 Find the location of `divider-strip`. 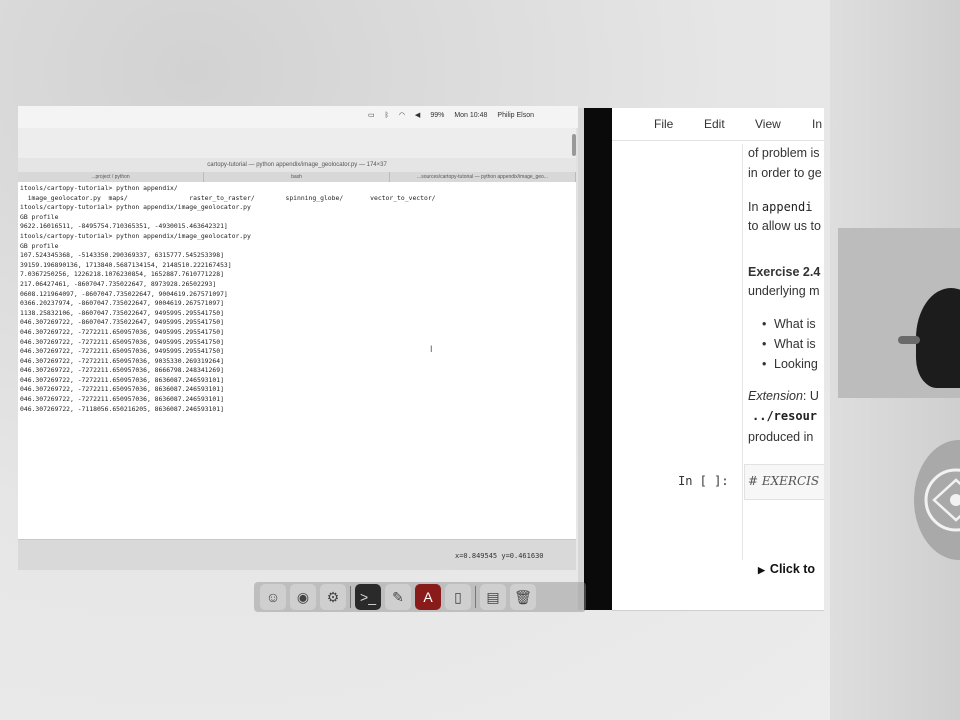

divider-strip is located at coordinates (581, 359).